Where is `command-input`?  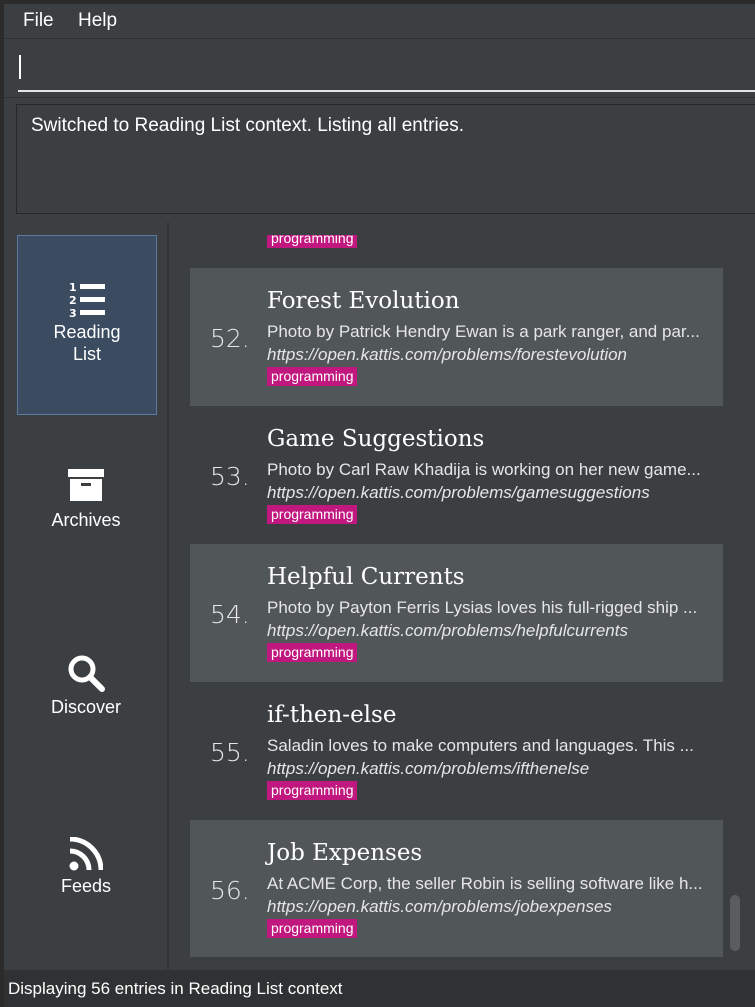
command-input is located at coordinates (386, 71).